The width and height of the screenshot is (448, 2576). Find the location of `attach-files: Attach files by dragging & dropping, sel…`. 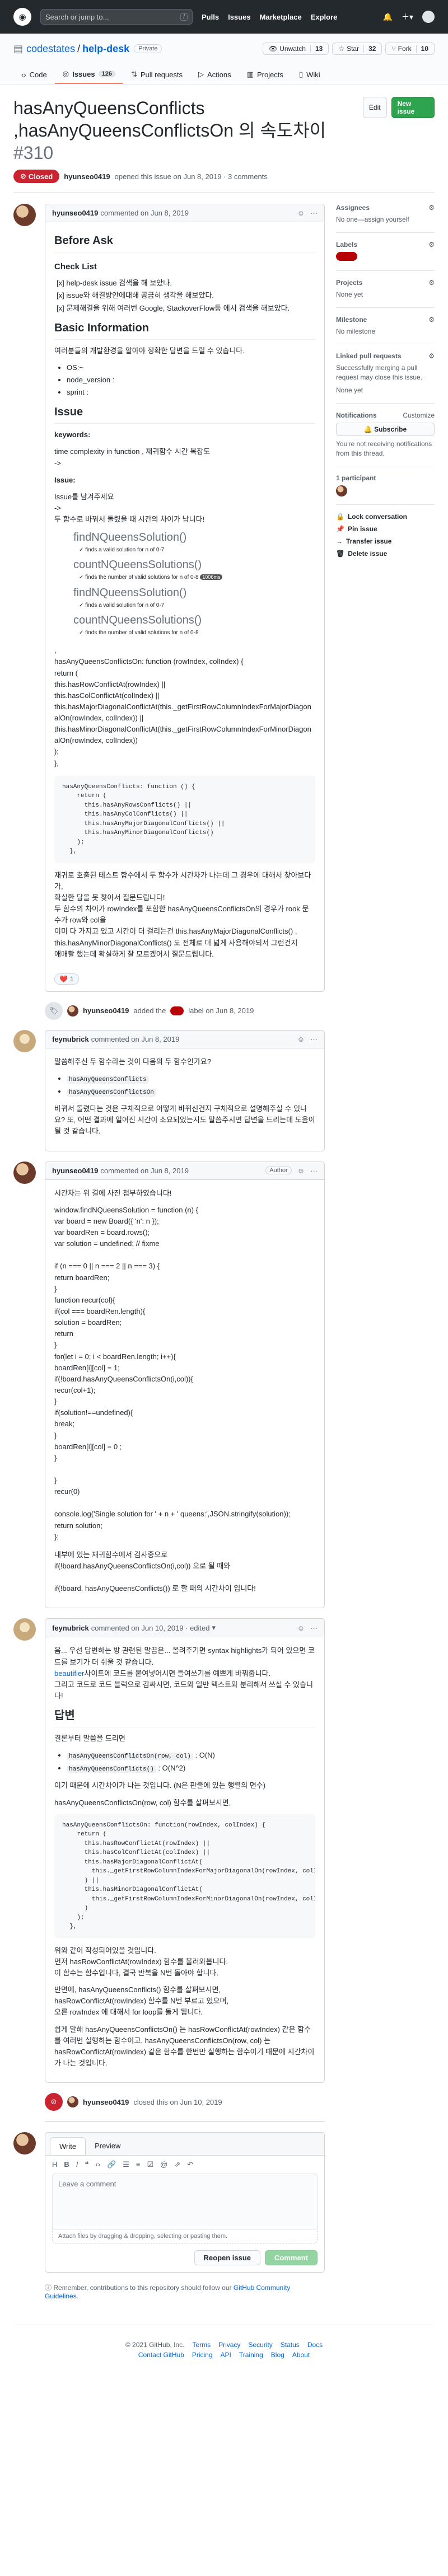

attach-files: Attach files by dragging & dropping, sel… is located at coordinates (185, 2237).